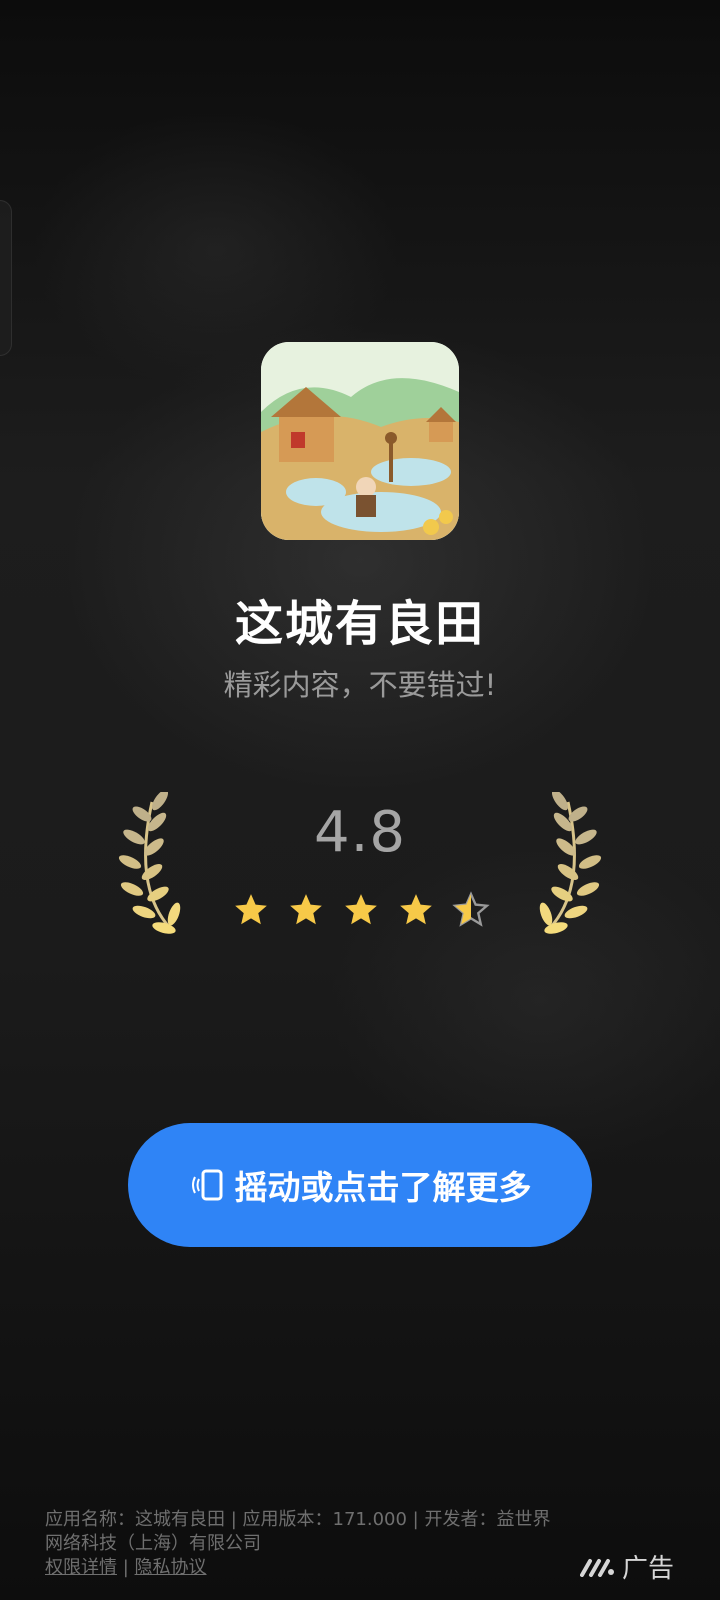 This screenshot has height=1600, width=720. Describe the element at coordinates (359, 624) in the screenshot. I see `app-name: 这城有良田` at that location.